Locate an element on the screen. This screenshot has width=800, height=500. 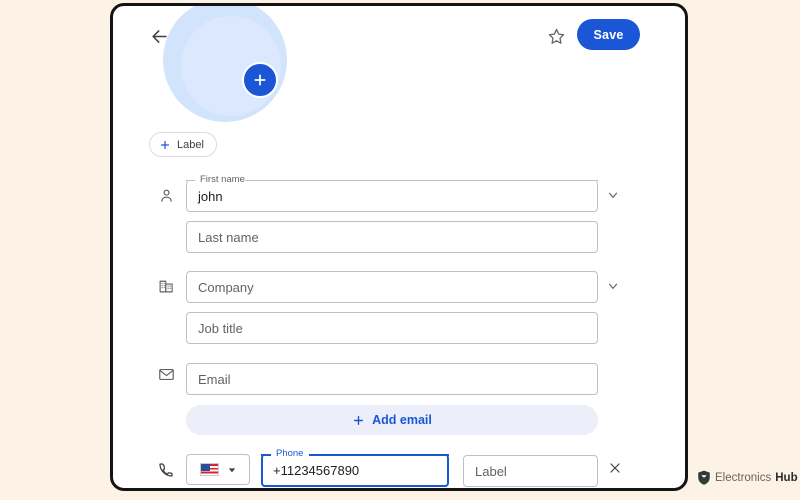
building-icon is located at coordinates (166, 285).